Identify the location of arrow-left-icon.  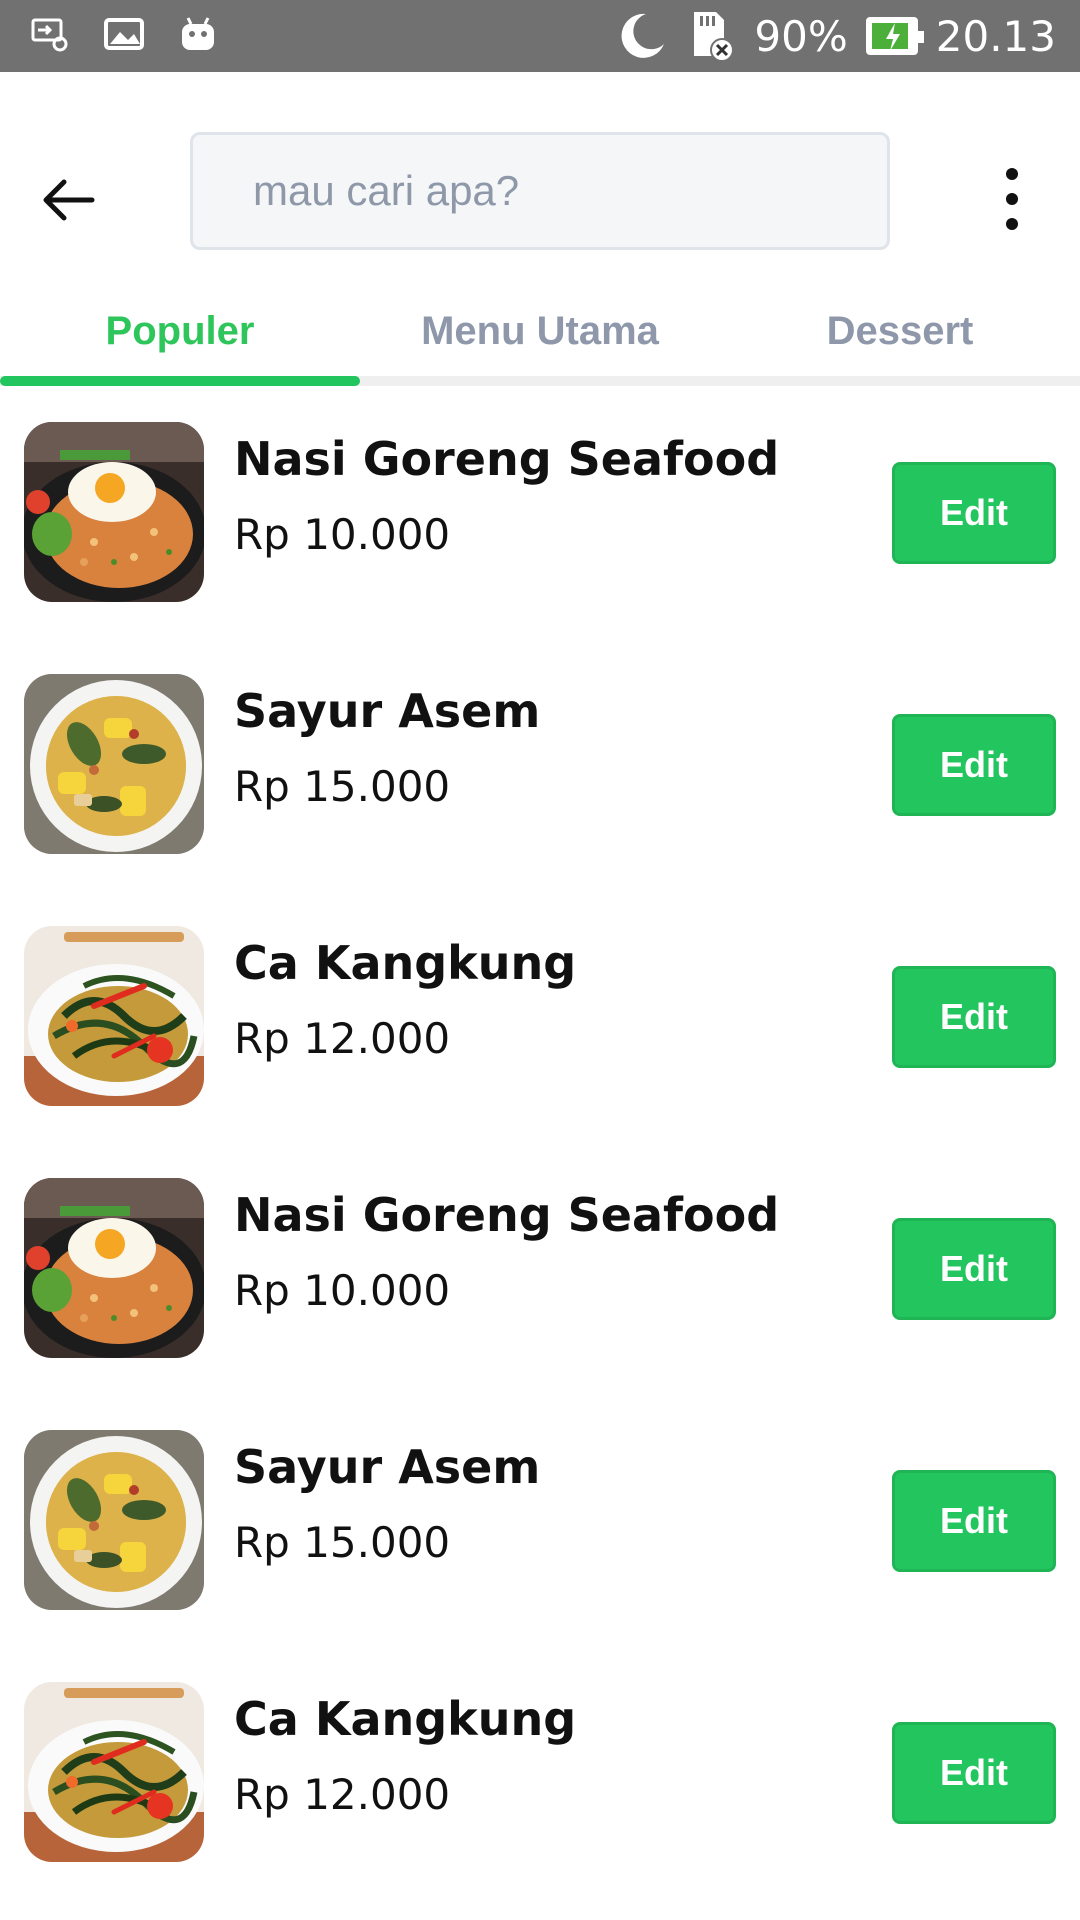
(69, 200).